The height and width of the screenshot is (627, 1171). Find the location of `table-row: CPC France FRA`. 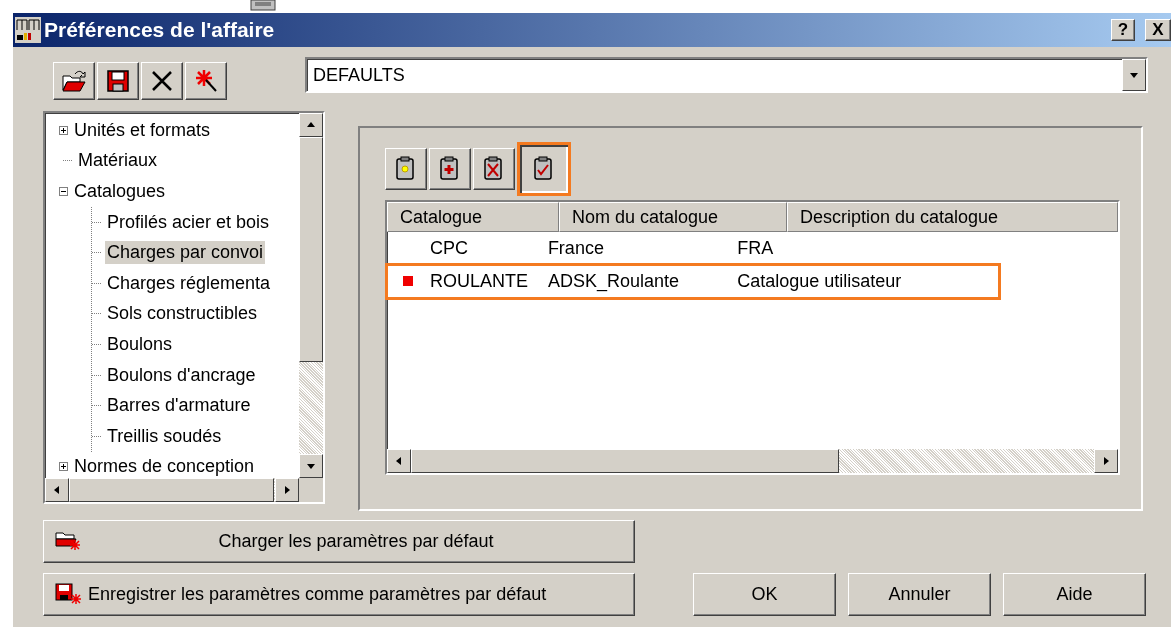

table-row: CPC France FRA is located at coordinates (693, 248).